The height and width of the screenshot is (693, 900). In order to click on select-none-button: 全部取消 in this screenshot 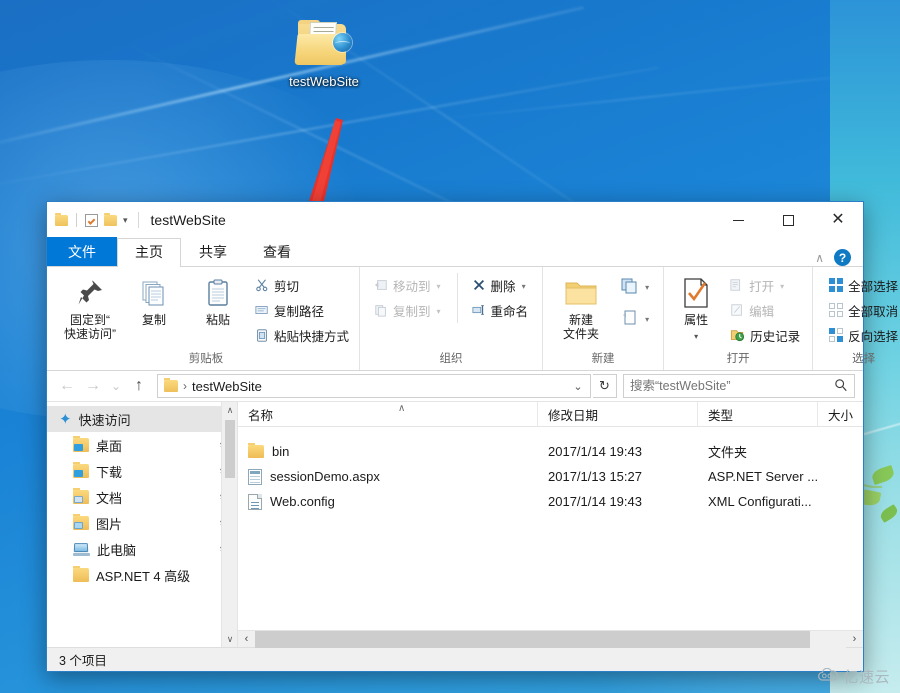, I will do `click(862, 312)`.